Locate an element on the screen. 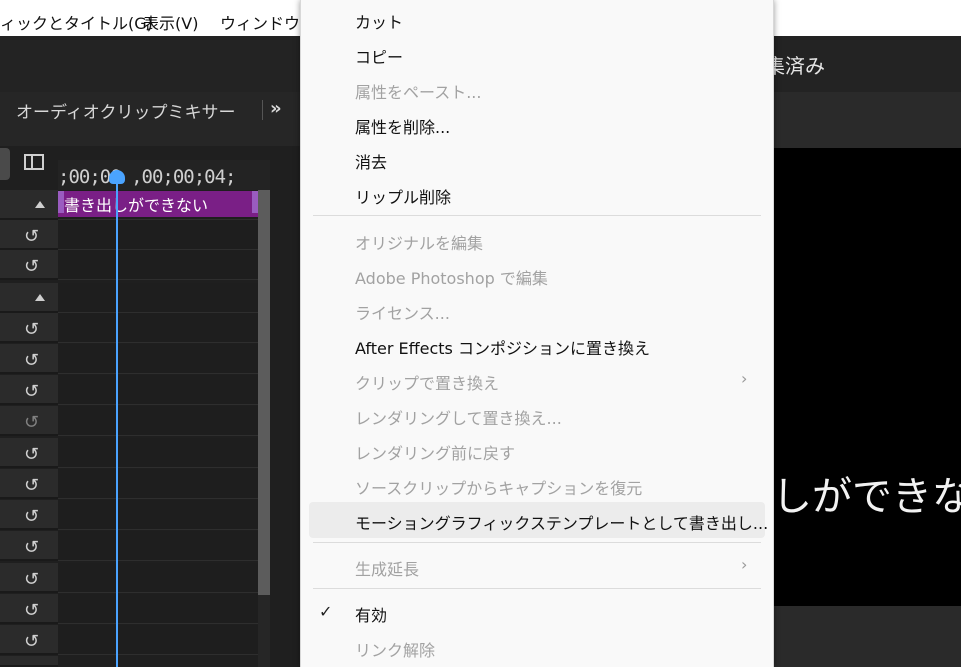  menu-item-restore-captions: ソースクリップからキャプションを復元 is located at coordinates (498, 487).